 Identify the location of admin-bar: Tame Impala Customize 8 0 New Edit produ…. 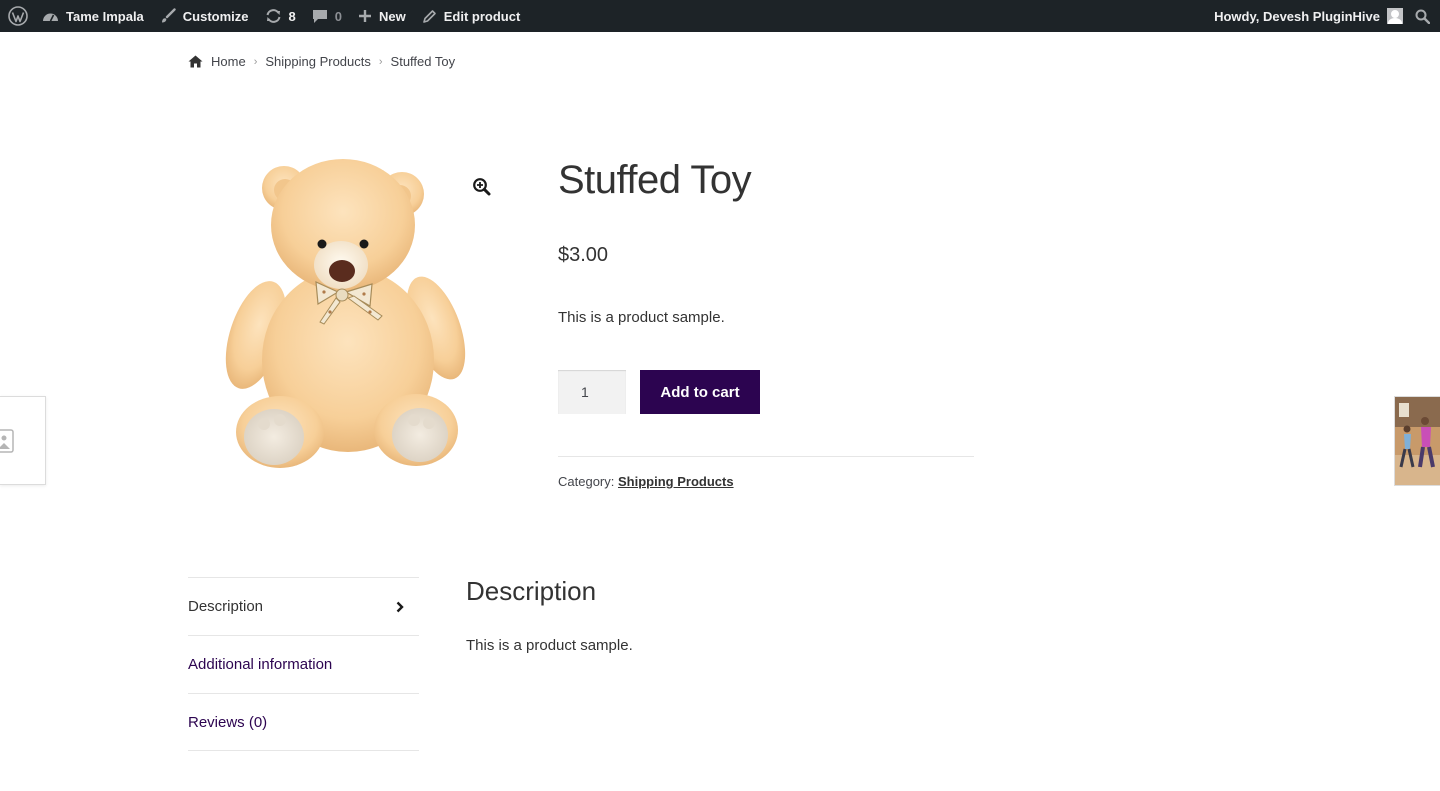
(720, 16).